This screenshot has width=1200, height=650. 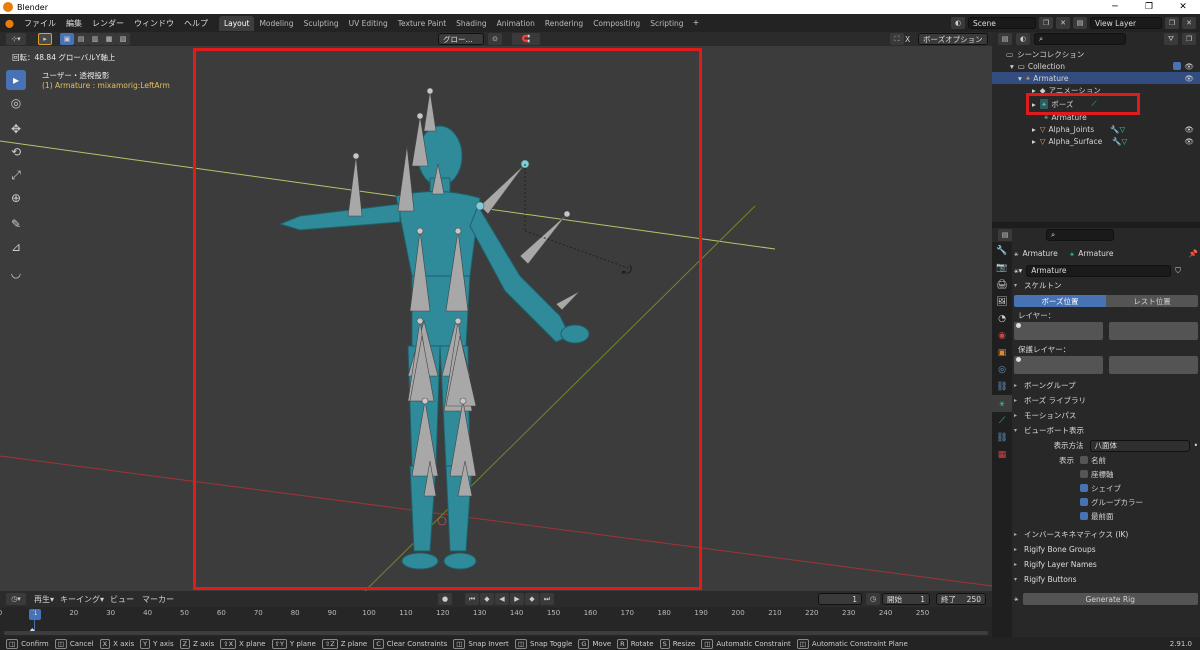 I want to click on animate-property-icon: •, so click(x=1196, y=445).